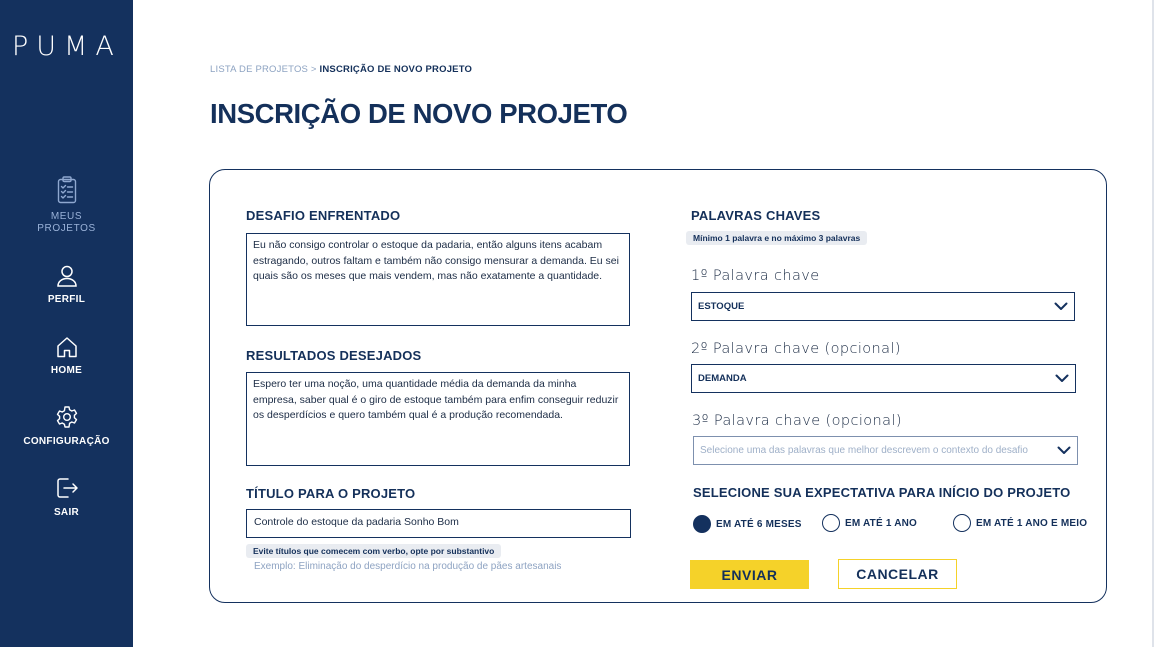  Describe the element at coordinates (438, 523) in the screenshot. I see `project-title-input: Controle do estoque da padaria Sonho Bom` at that location.